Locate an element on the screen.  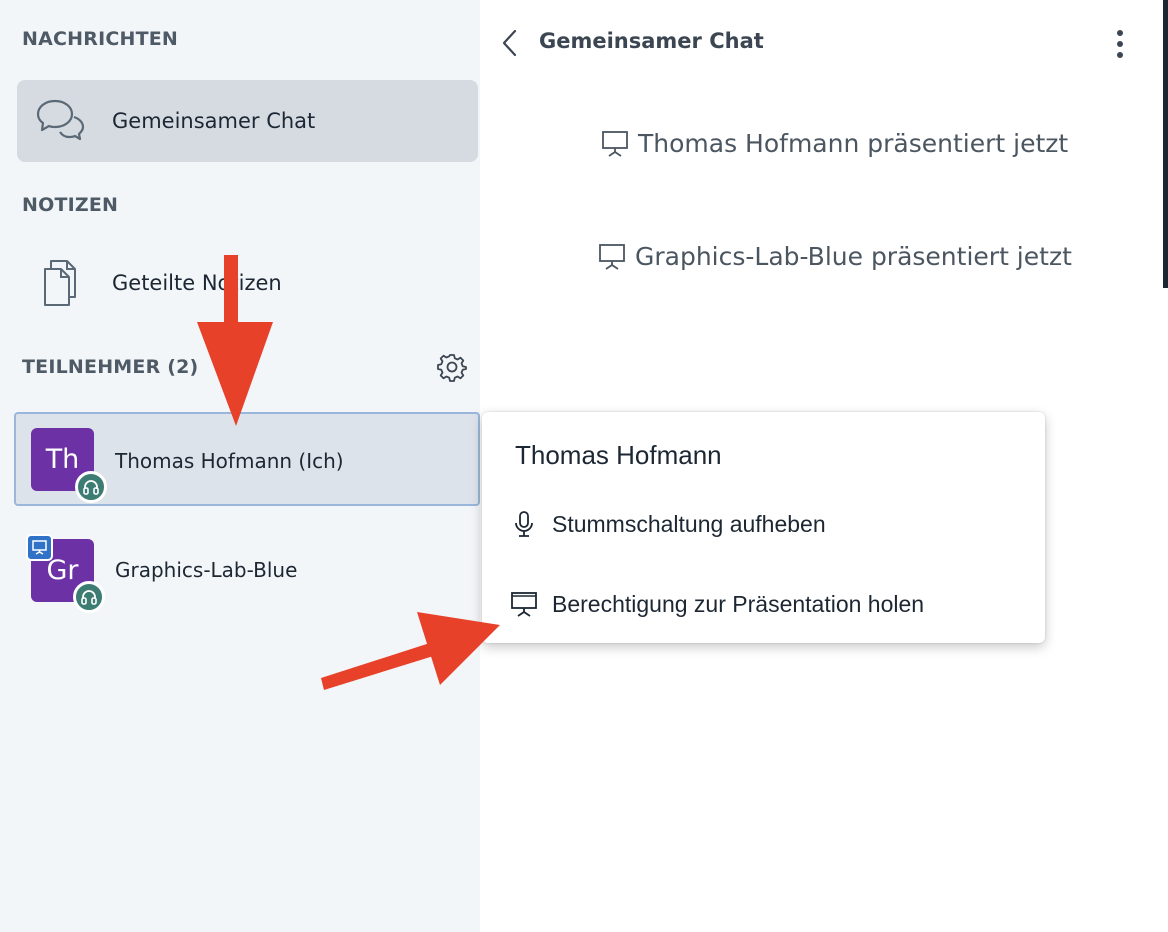
system-message: Thomas Hofmann präsentiert jetzt is located at coordinates (834, 143).